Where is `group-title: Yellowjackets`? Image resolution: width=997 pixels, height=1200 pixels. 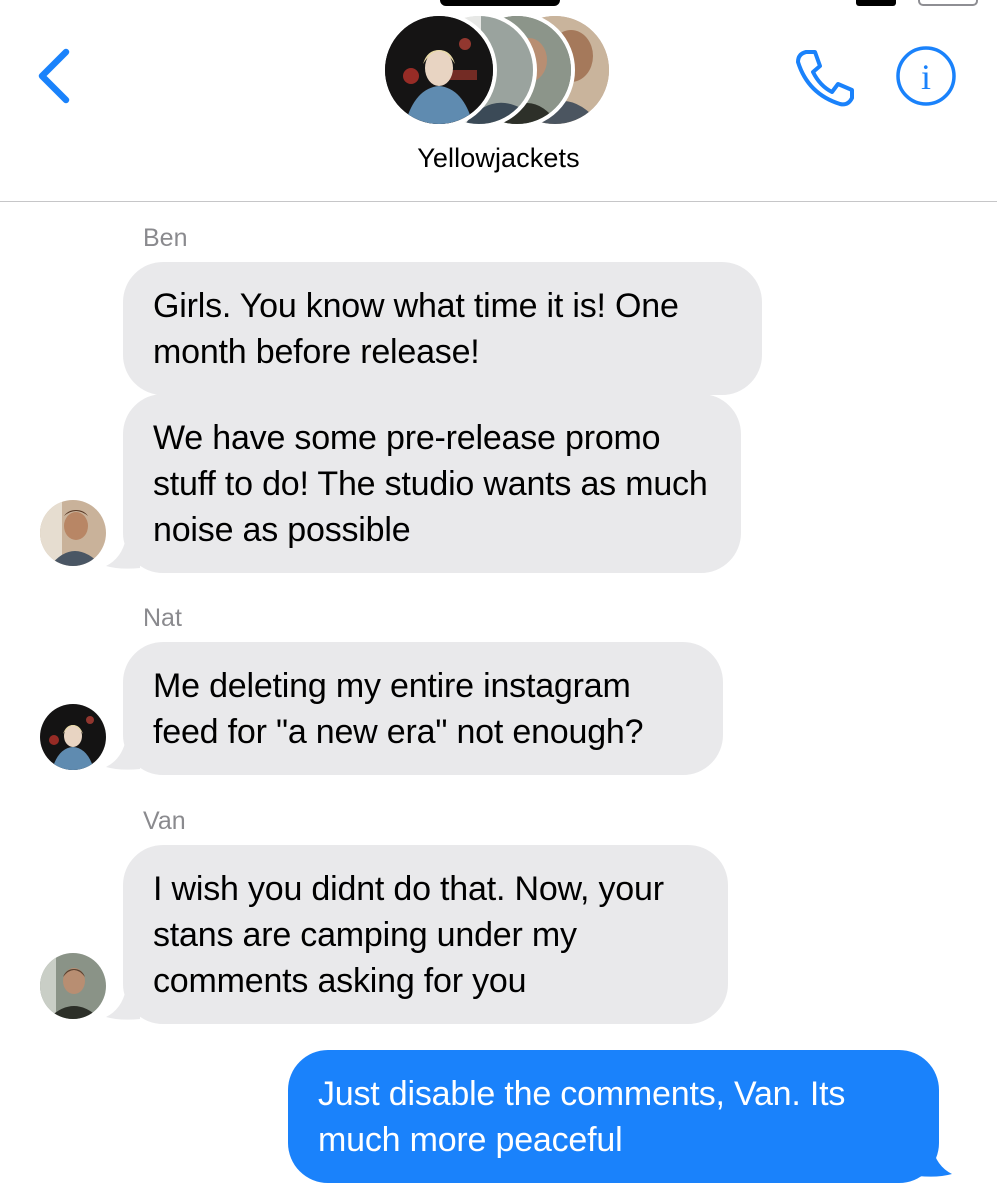 group-title: Yellowjackets is located at coordinates (498, 158).